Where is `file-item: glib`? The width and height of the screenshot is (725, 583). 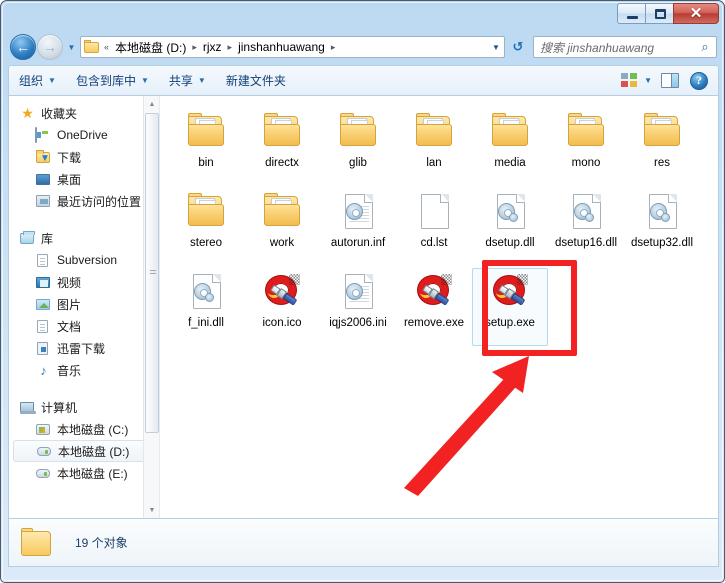
file-item: glib is located at coordinates (358, 147).